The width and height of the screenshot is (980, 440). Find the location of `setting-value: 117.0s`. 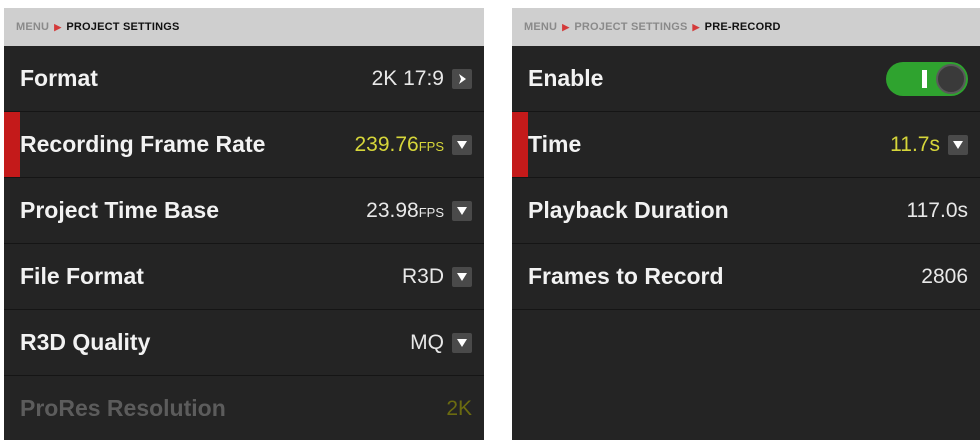

setting-value: 117.0s is located at coordinates (937, 210).